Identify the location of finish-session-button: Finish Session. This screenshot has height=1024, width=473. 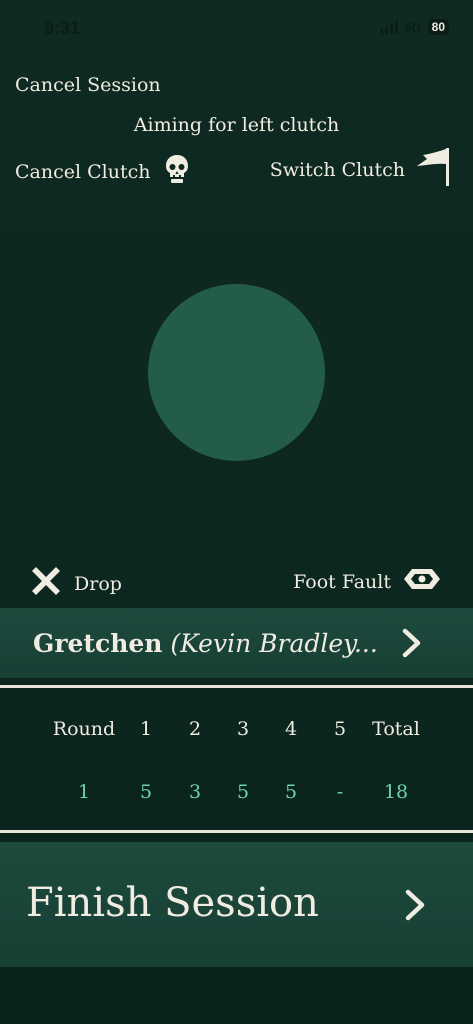
(236, 904).